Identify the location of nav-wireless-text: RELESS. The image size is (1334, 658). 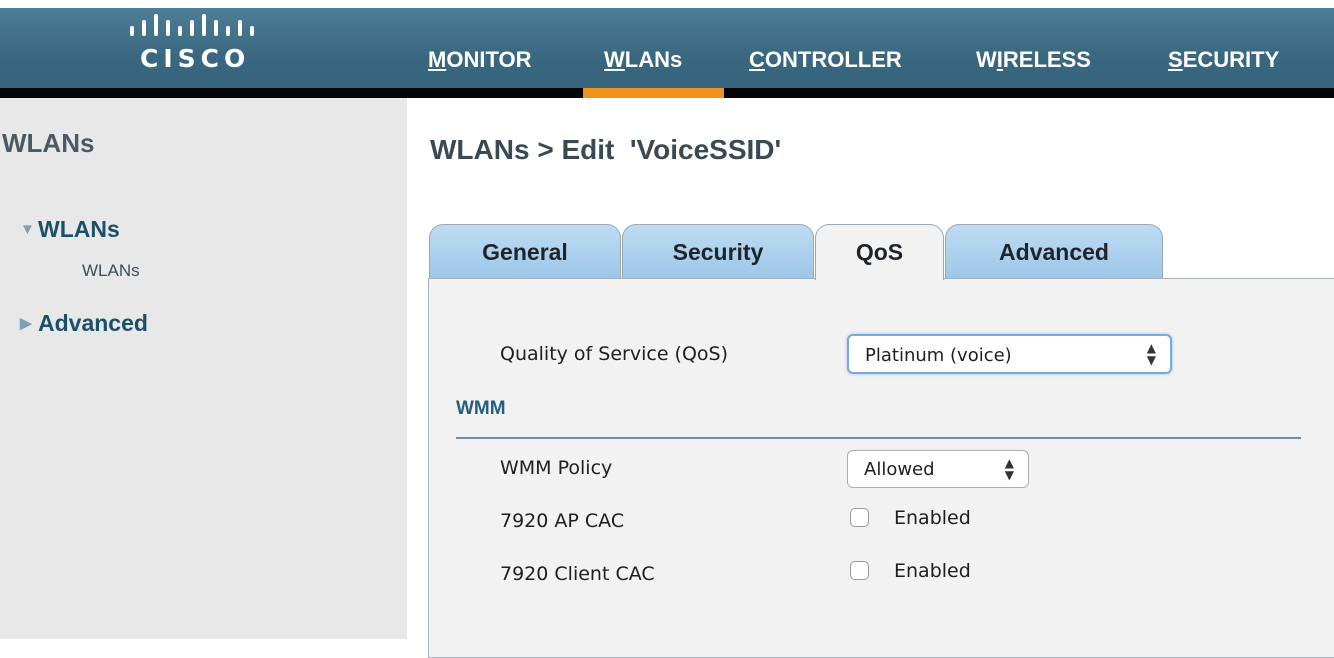
(1046, 59).